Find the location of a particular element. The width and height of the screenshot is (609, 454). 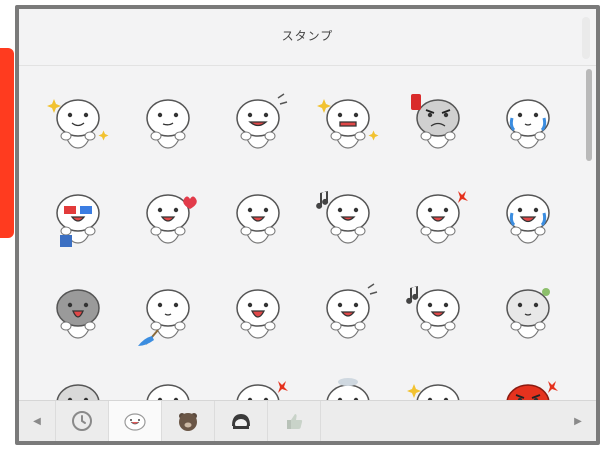

moon-sticker-tab-icon is located at coordinates (135, 422).